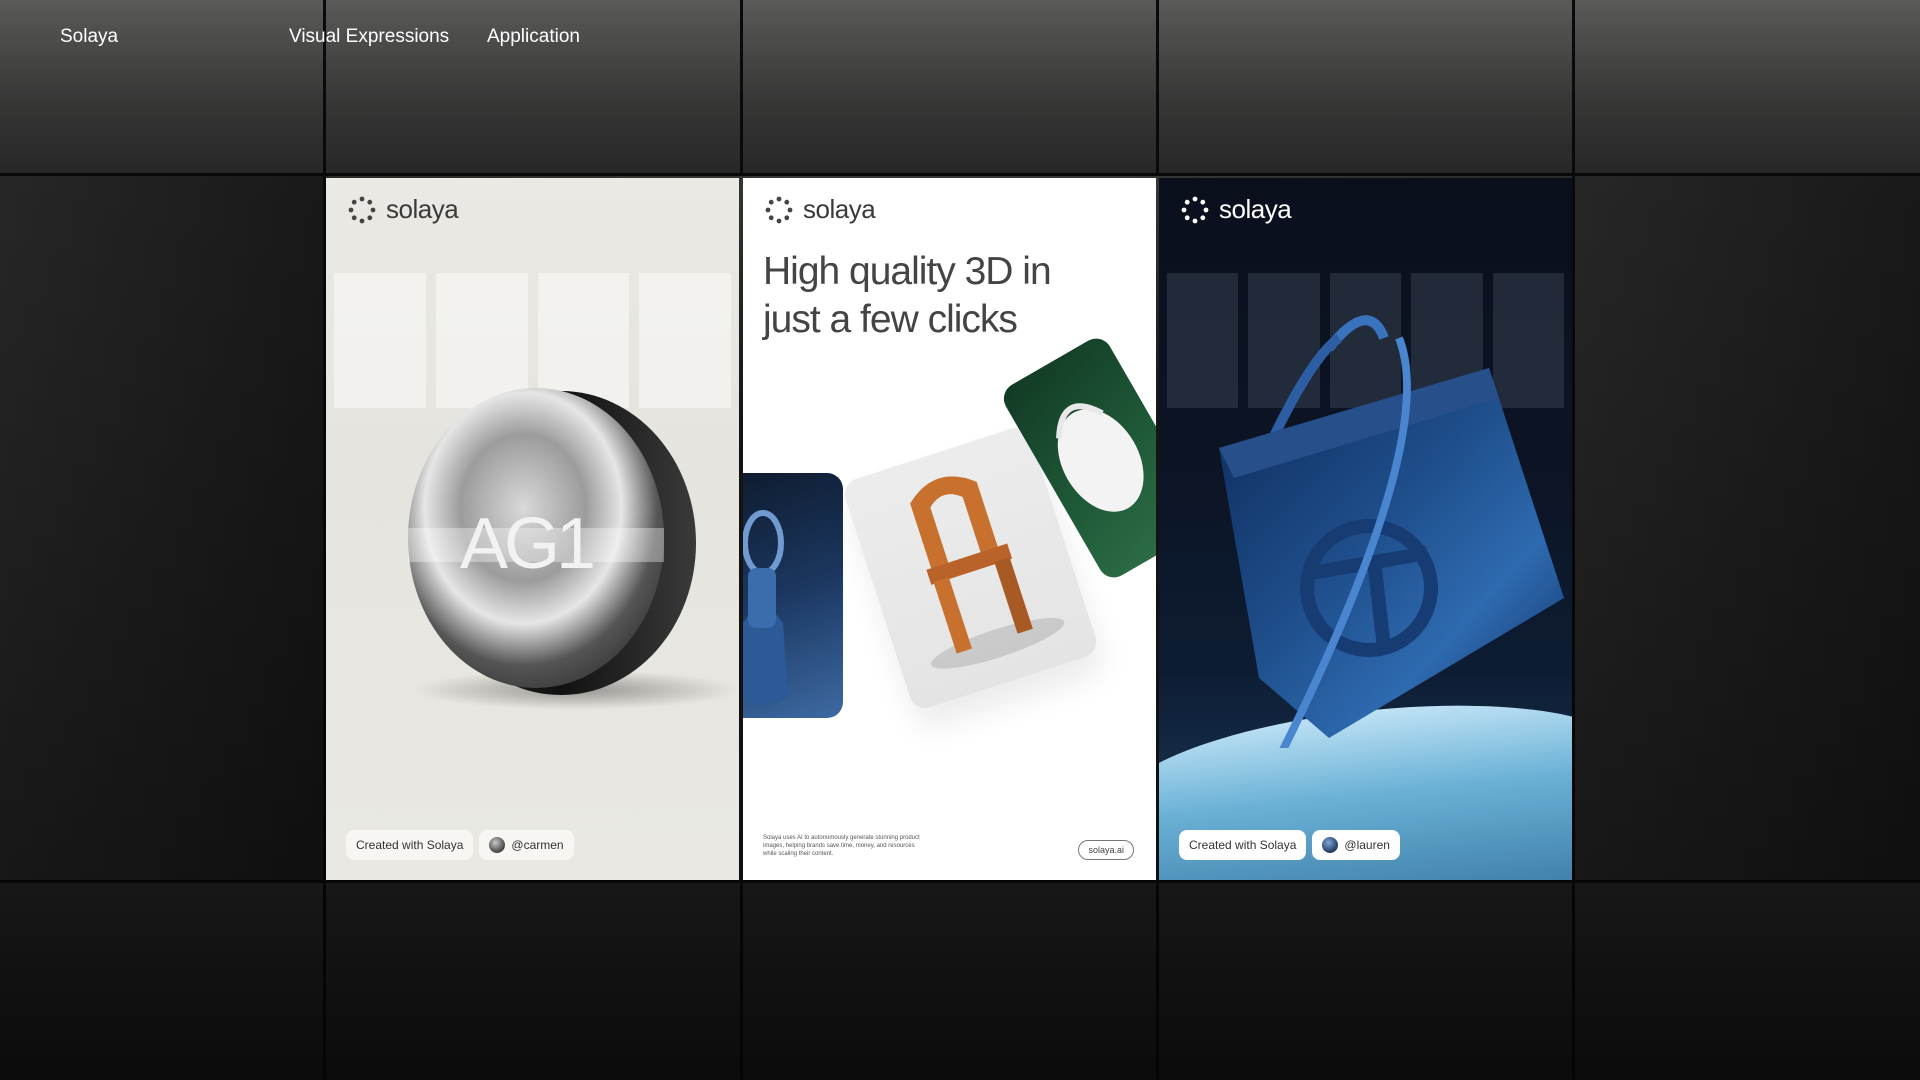 This screenshot has width=1920, height=1080. Describe the element at coordinates (953, 296) in the screenshot. I see `card-headline: High quality 3D in just a few clicks` at that location.